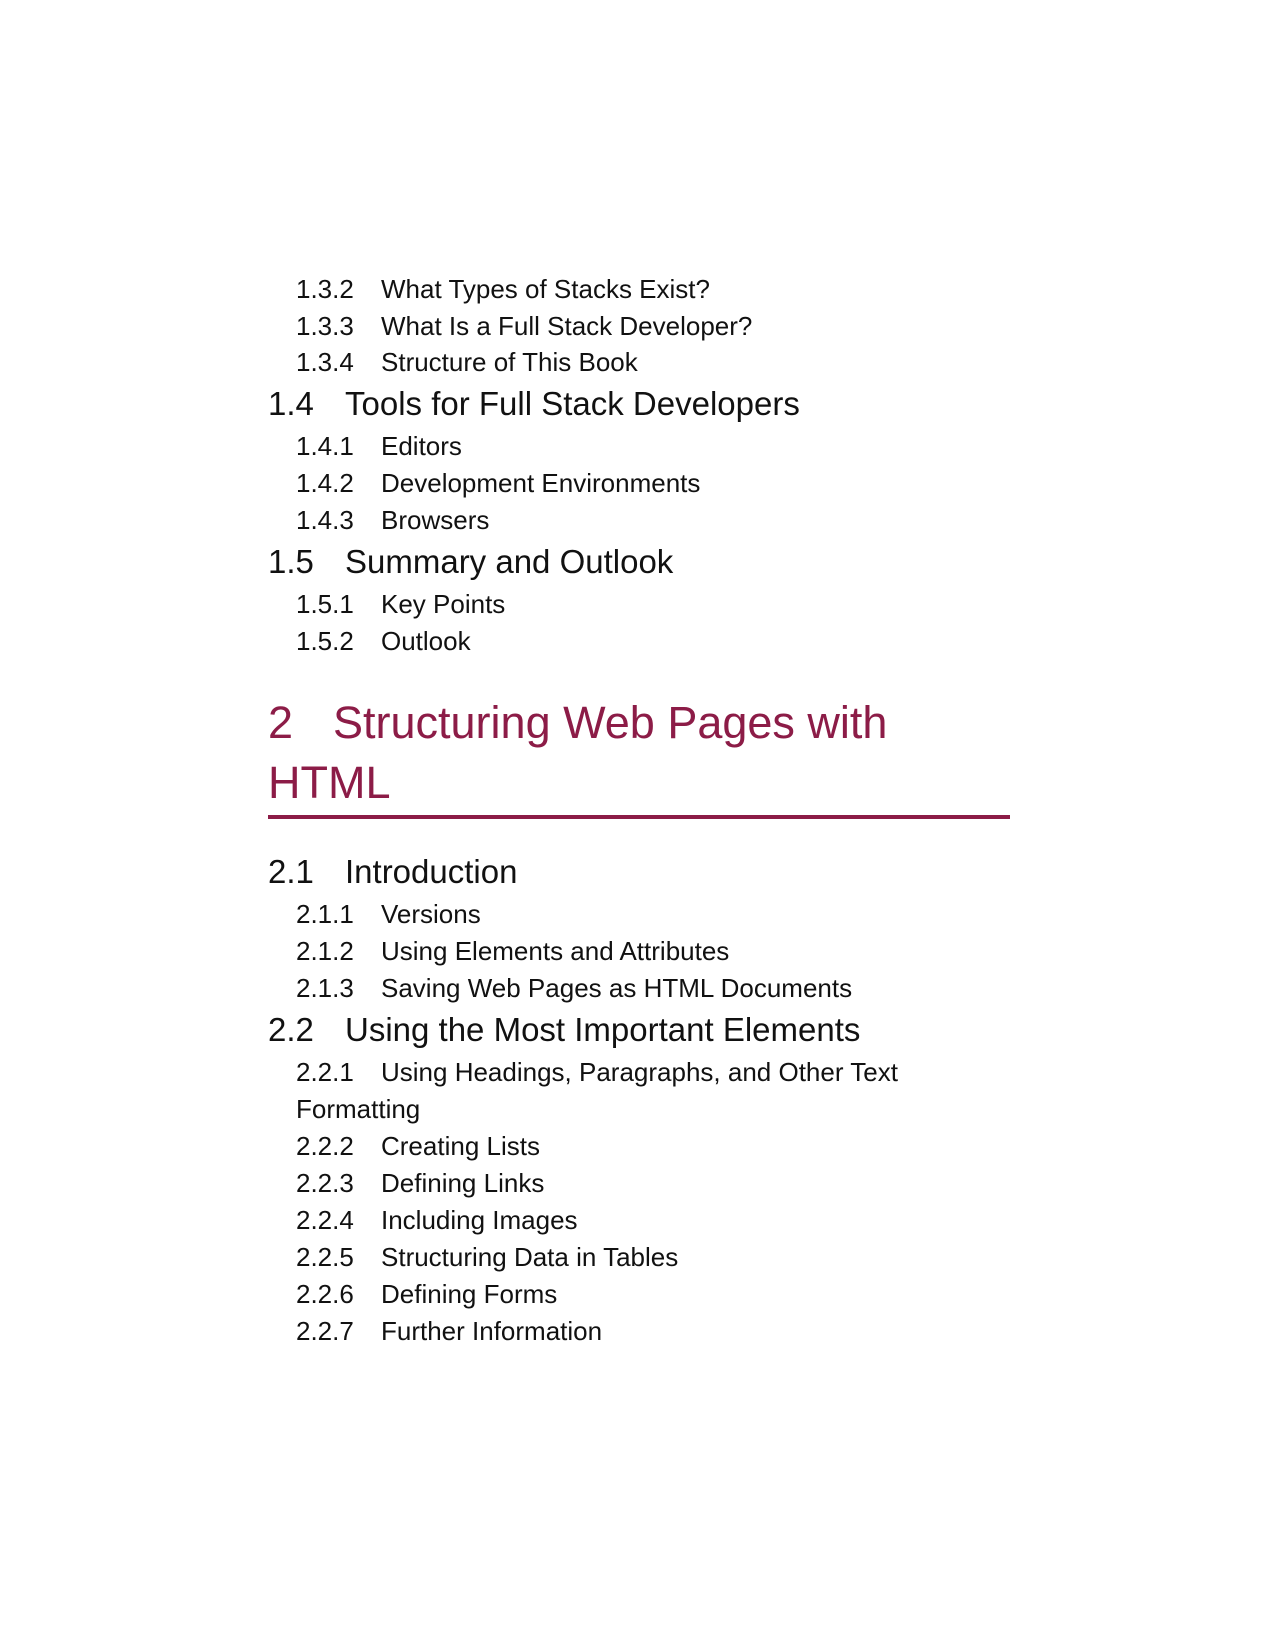  I want to click on toc-entry-title: Development Environments, so click(541, 483).